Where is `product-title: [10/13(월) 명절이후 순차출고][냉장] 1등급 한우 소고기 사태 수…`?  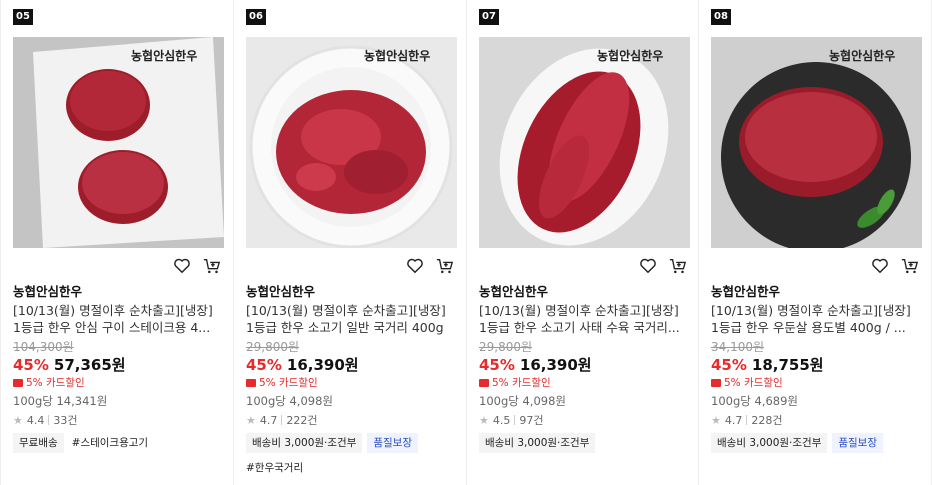 product-title: [10/13(월) 명절이후 순차출고][냉장] 1등급 한우 소고기 사태 수… is located at coordinates (584, 319).